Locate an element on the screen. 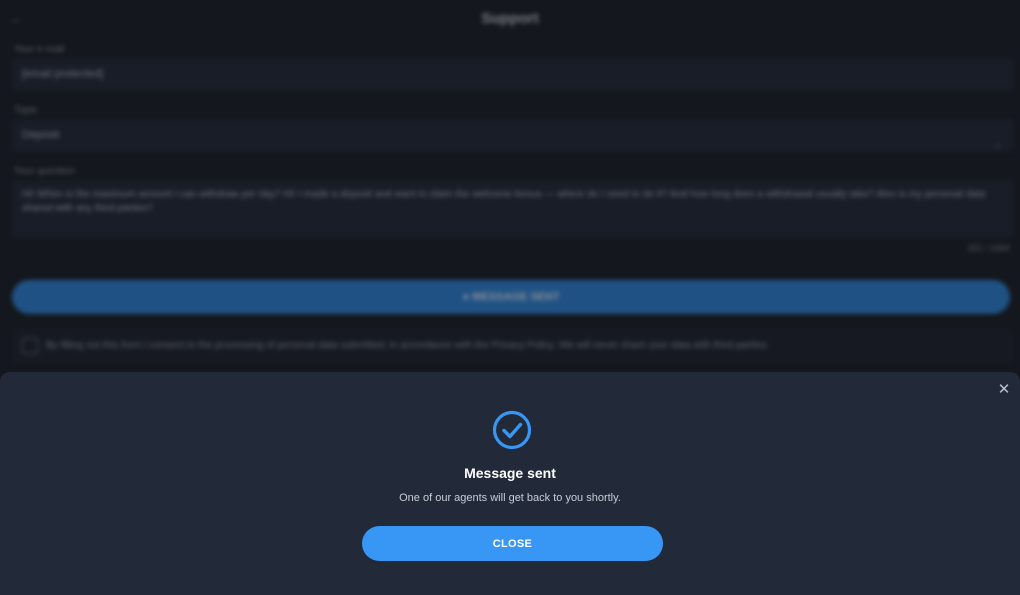  consent-checkbox is located at coordinates (30, 346).